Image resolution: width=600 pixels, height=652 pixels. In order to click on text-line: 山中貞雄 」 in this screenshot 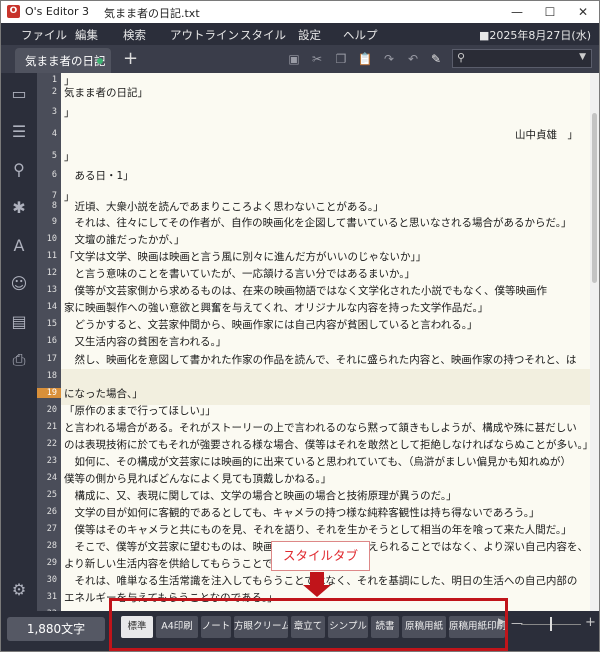, I will do `click(546, 134)`.